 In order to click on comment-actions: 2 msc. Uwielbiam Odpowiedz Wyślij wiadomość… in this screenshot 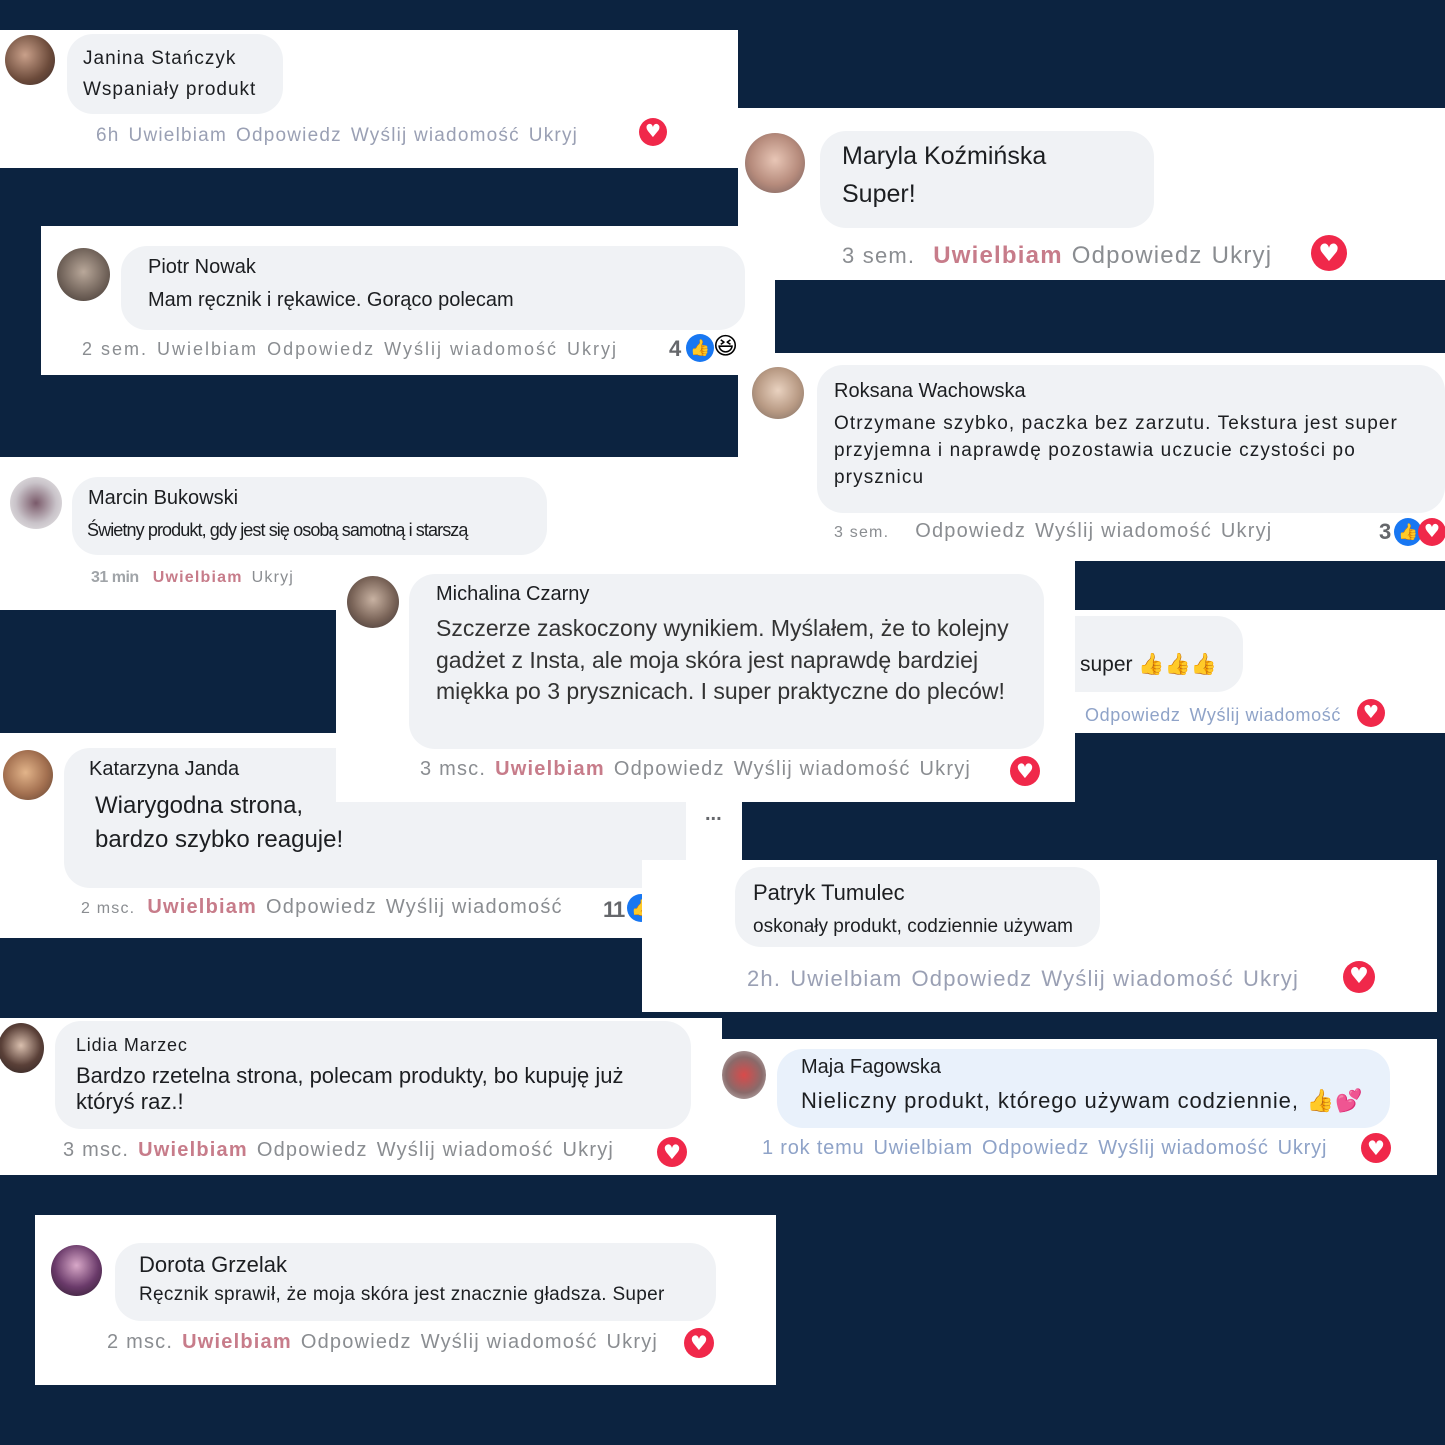, I will do `click(387, 1342)`.